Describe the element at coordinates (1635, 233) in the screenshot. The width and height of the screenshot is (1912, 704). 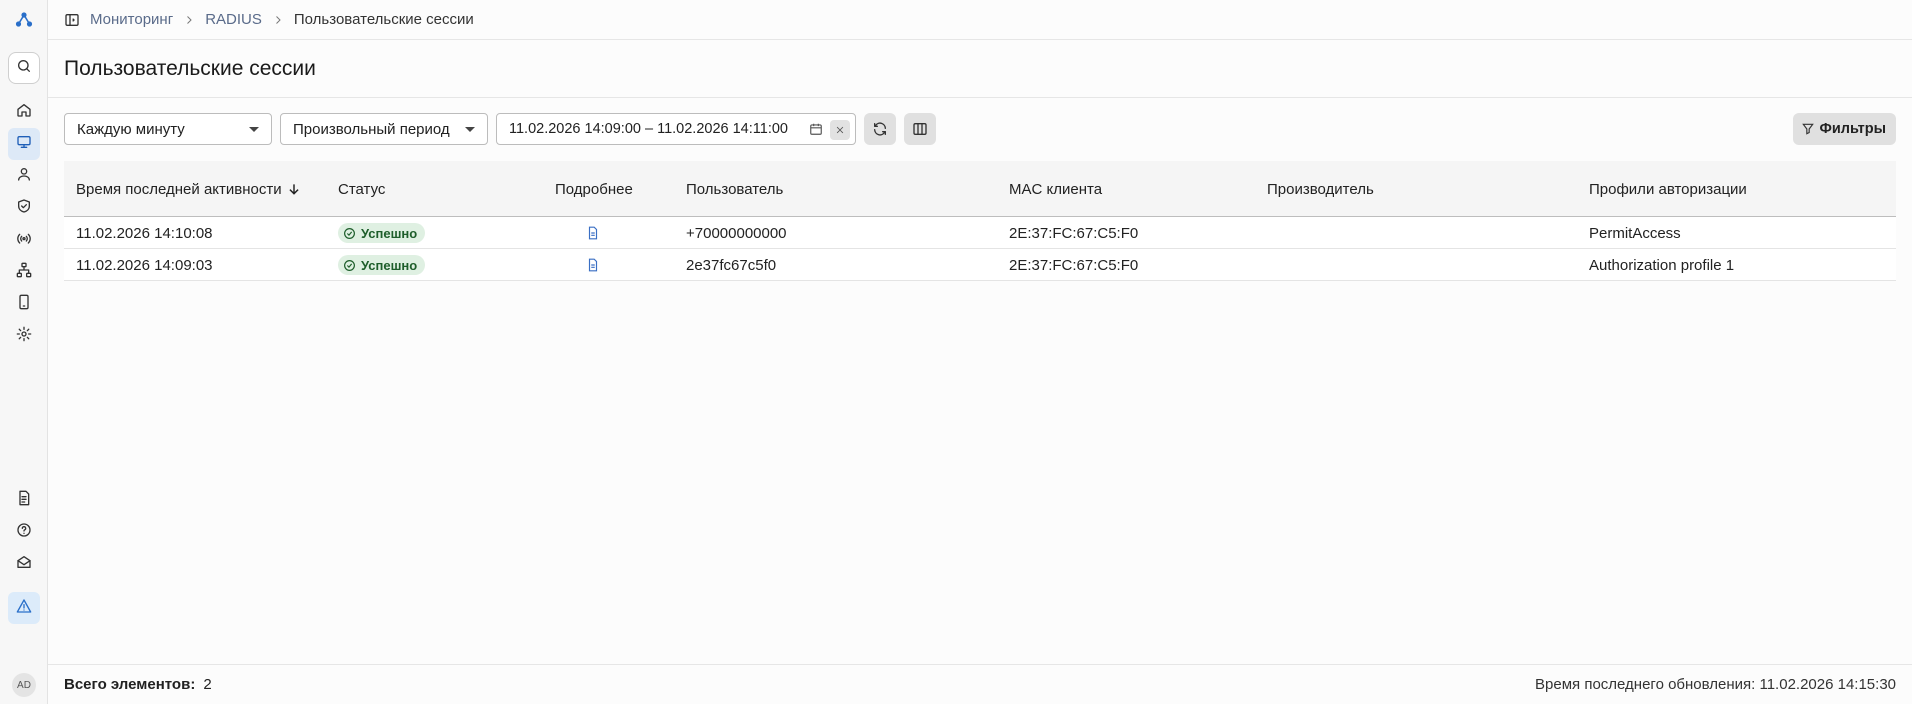
I see `cell-profile: PermitAccess` at that location.